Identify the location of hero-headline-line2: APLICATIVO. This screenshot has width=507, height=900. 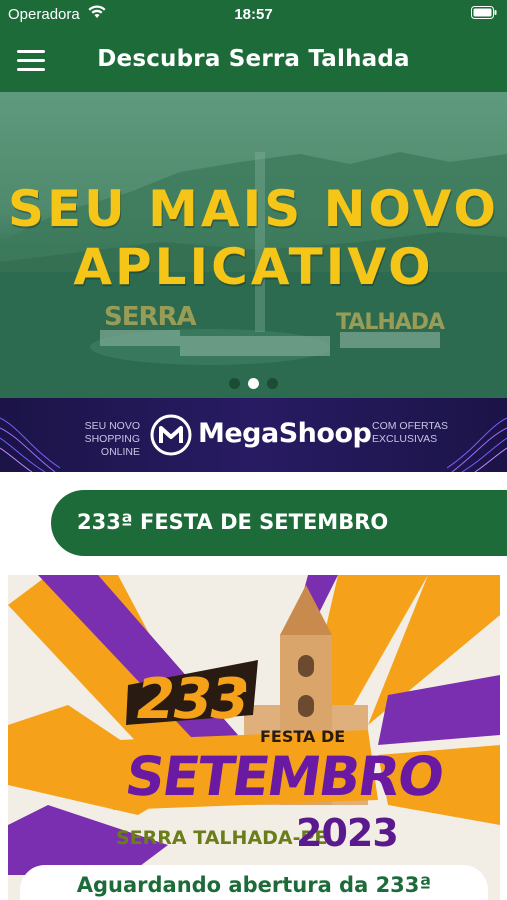
(253, 267).